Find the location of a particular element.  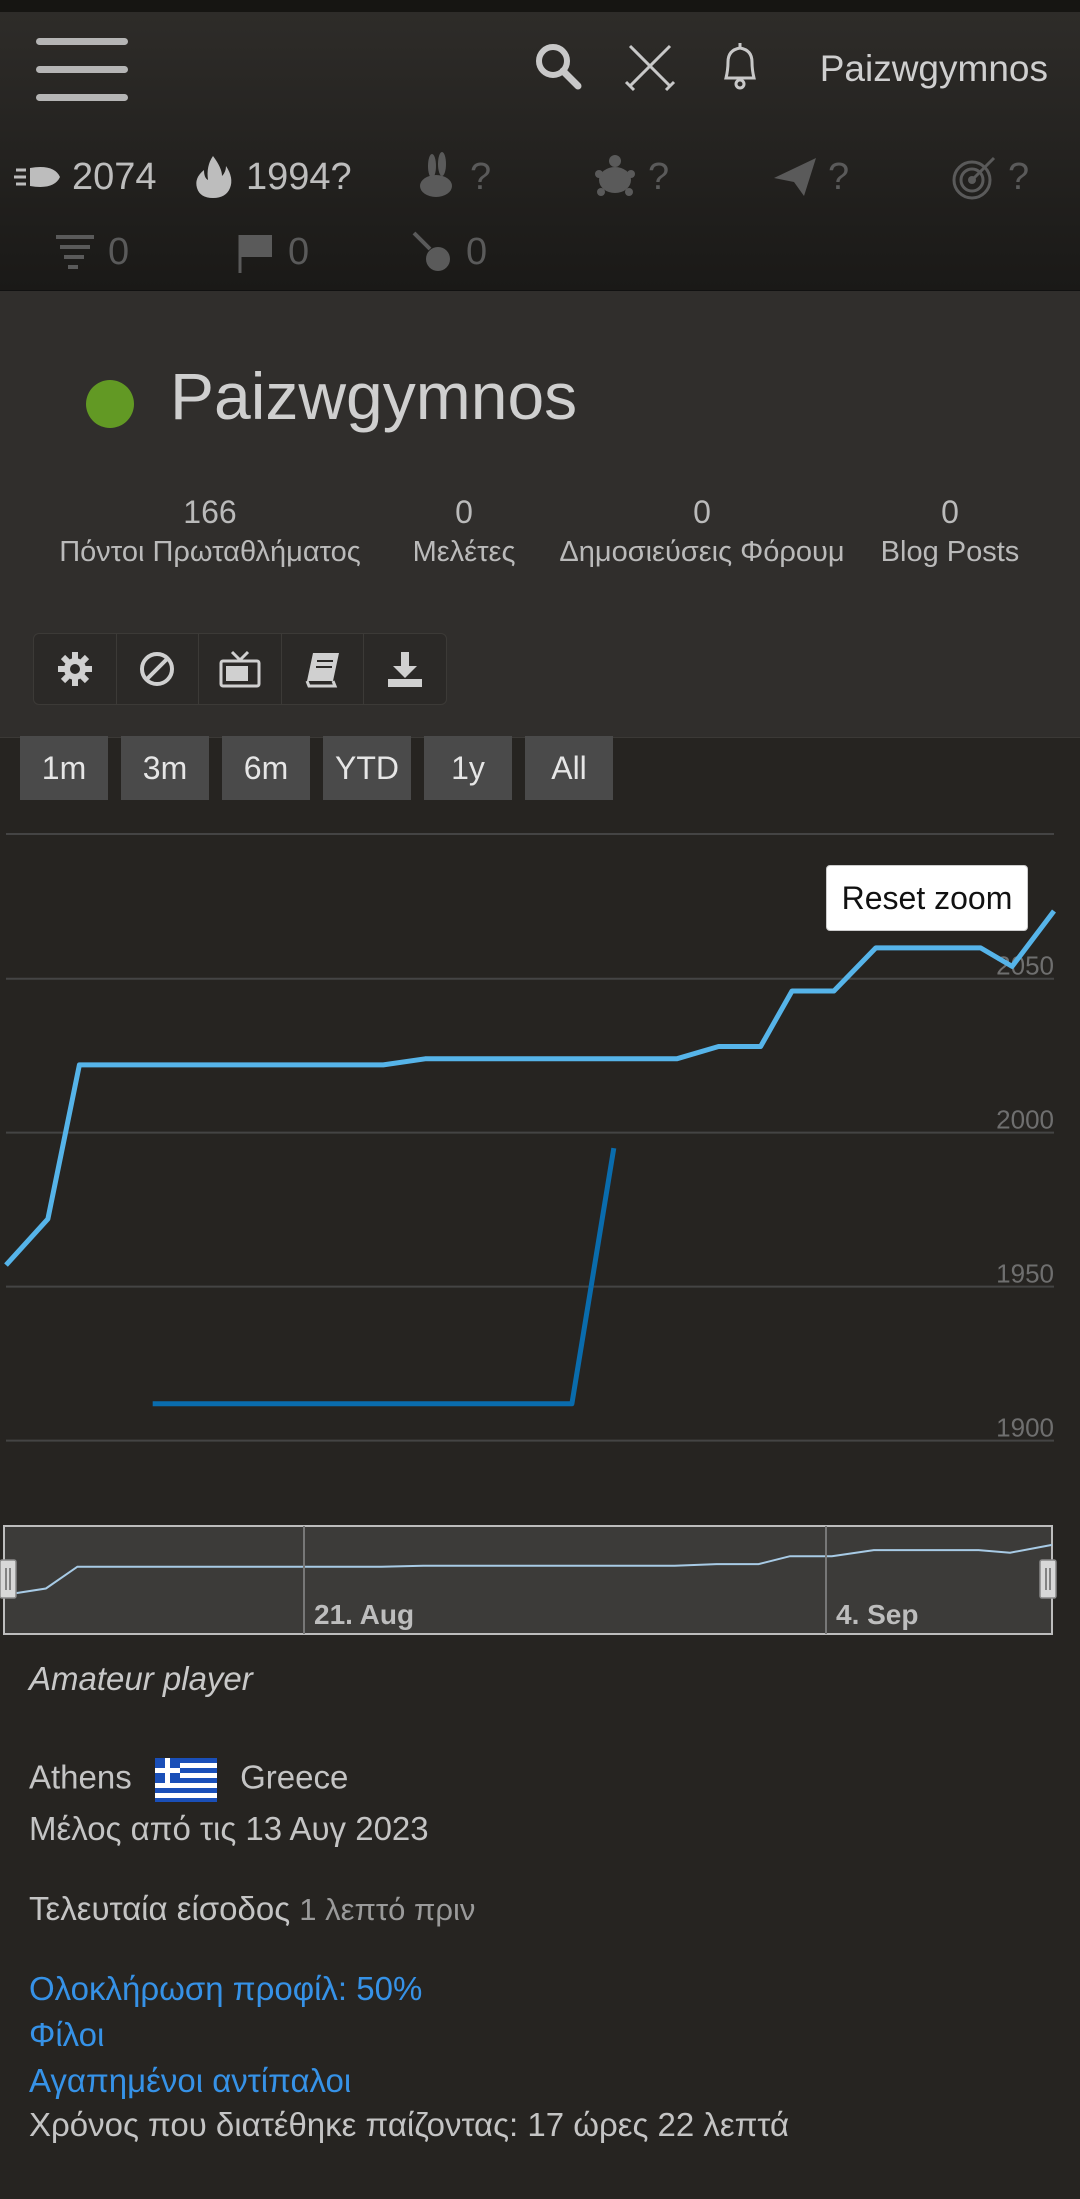

stat-number: 166 is located at coordinates (210, 512).